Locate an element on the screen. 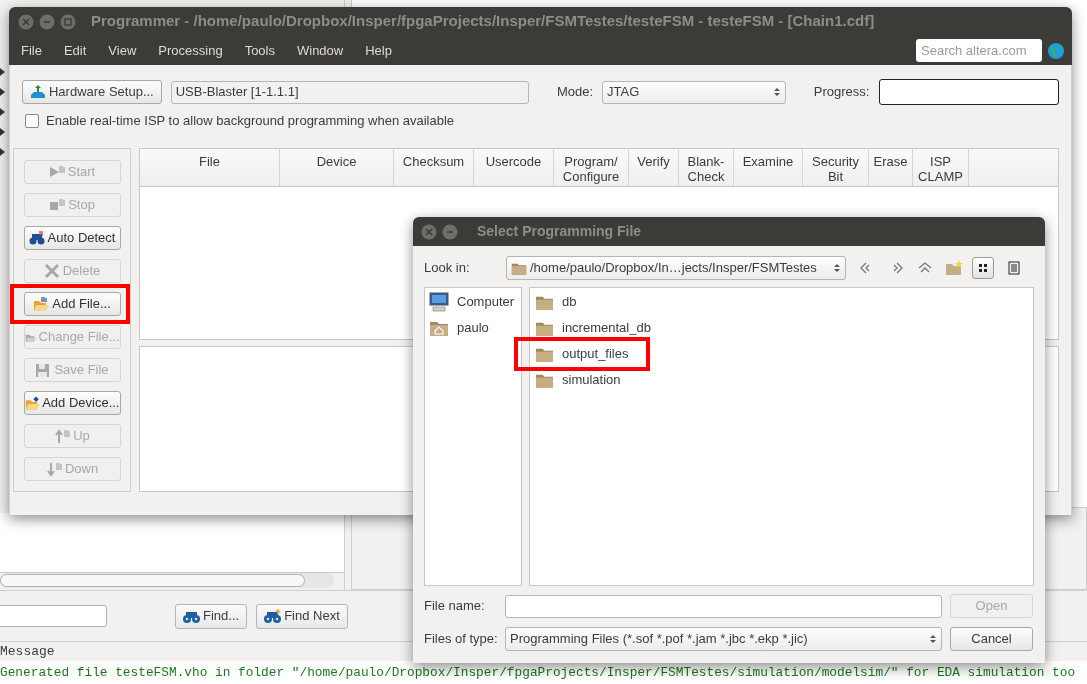  side-button: Up is located at coordinates (72, 436).